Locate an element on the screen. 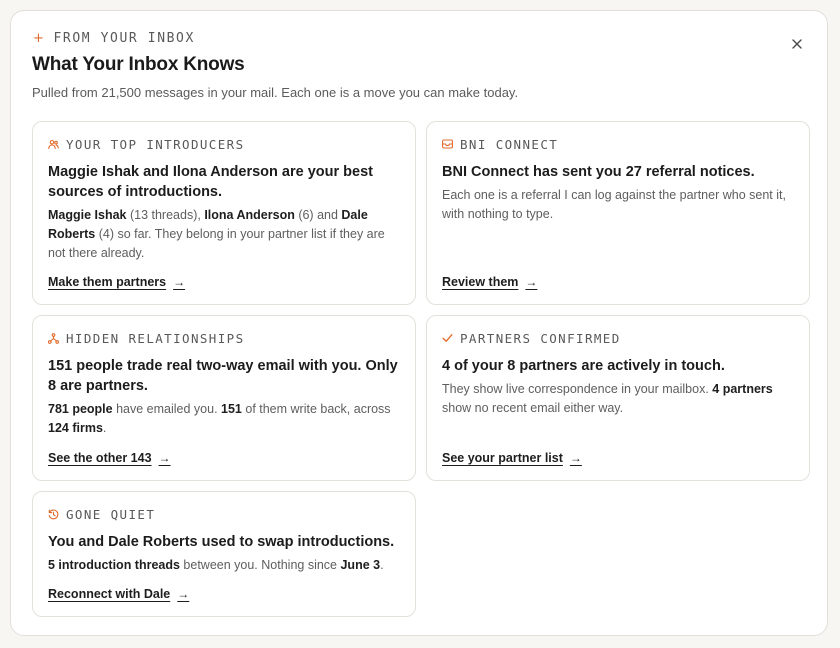 The image size is (840, 648). body-text: (6) and is located at coordinates (318, 215).